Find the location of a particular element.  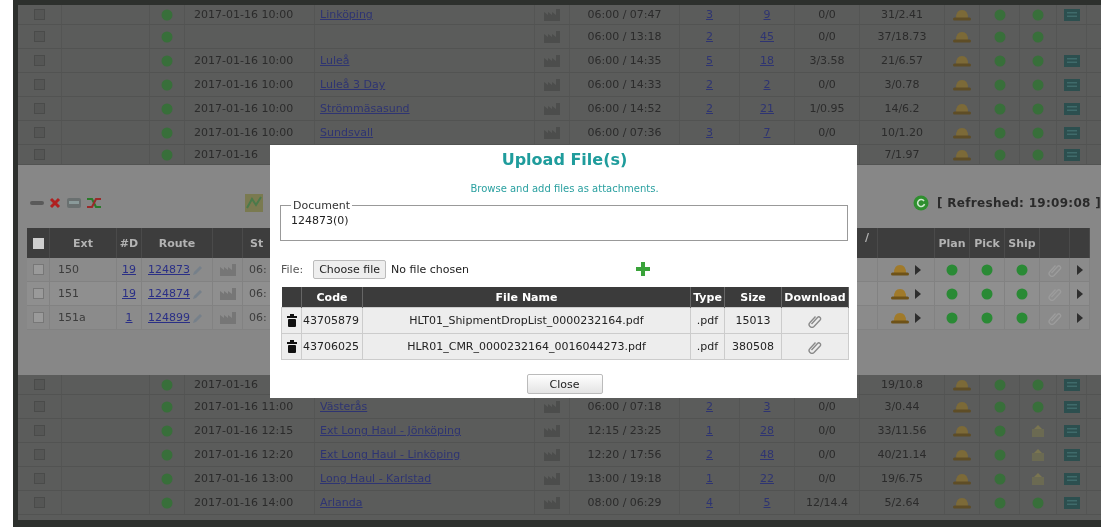

drop-count-link: 1 is located at coordinates (129, 317).